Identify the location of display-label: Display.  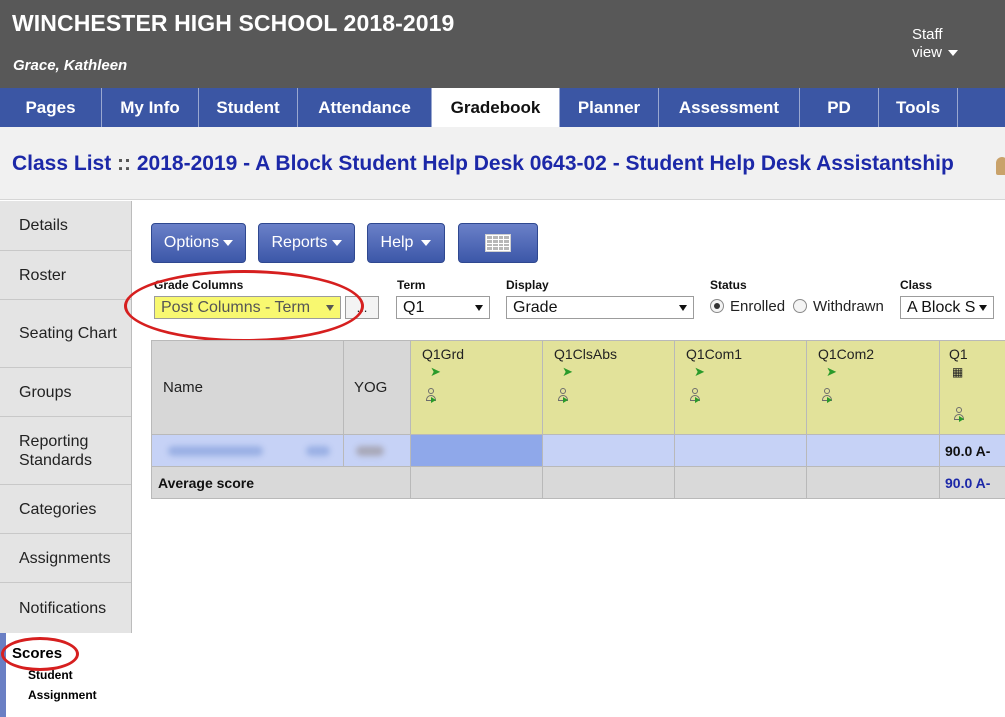
(527, 285).